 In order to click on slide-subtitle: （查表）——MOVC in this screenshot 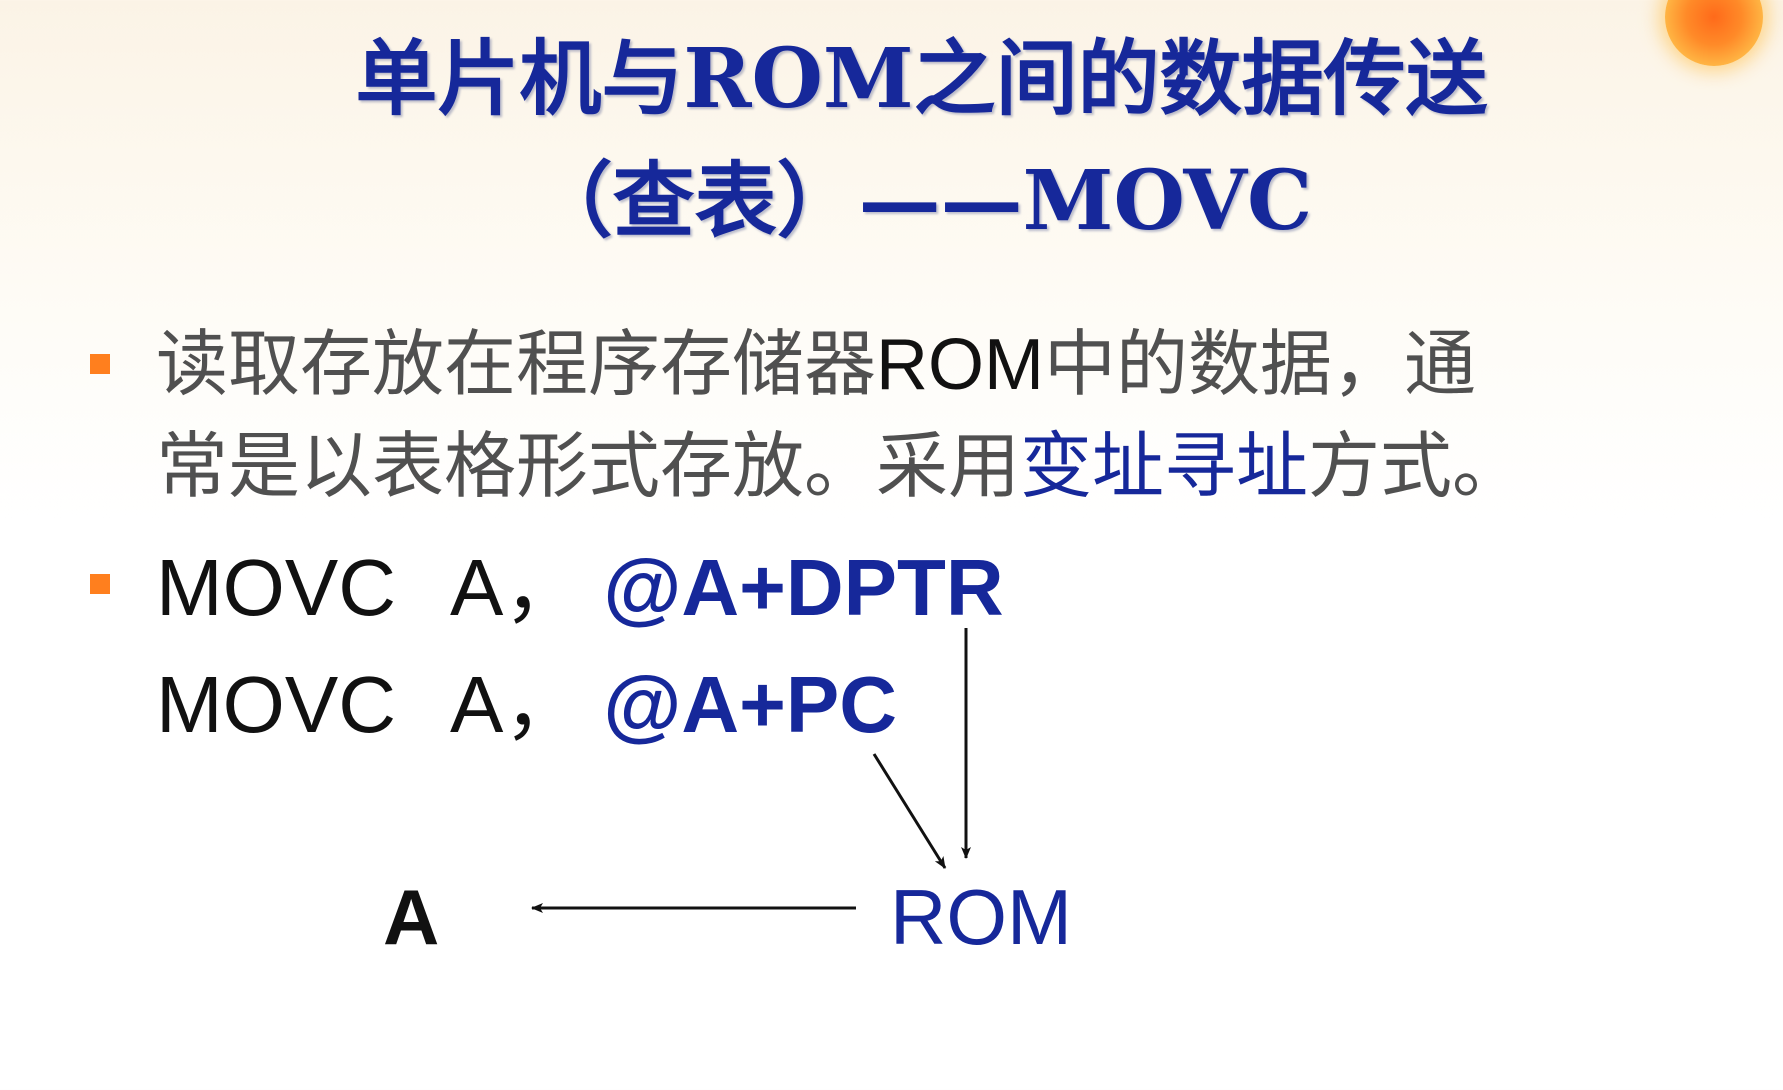, I will do `click(921, 201)`.